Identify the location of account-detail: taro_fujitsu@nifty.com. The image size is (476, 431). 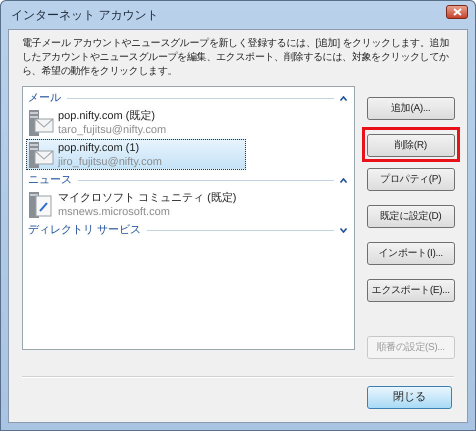
(112, 129).